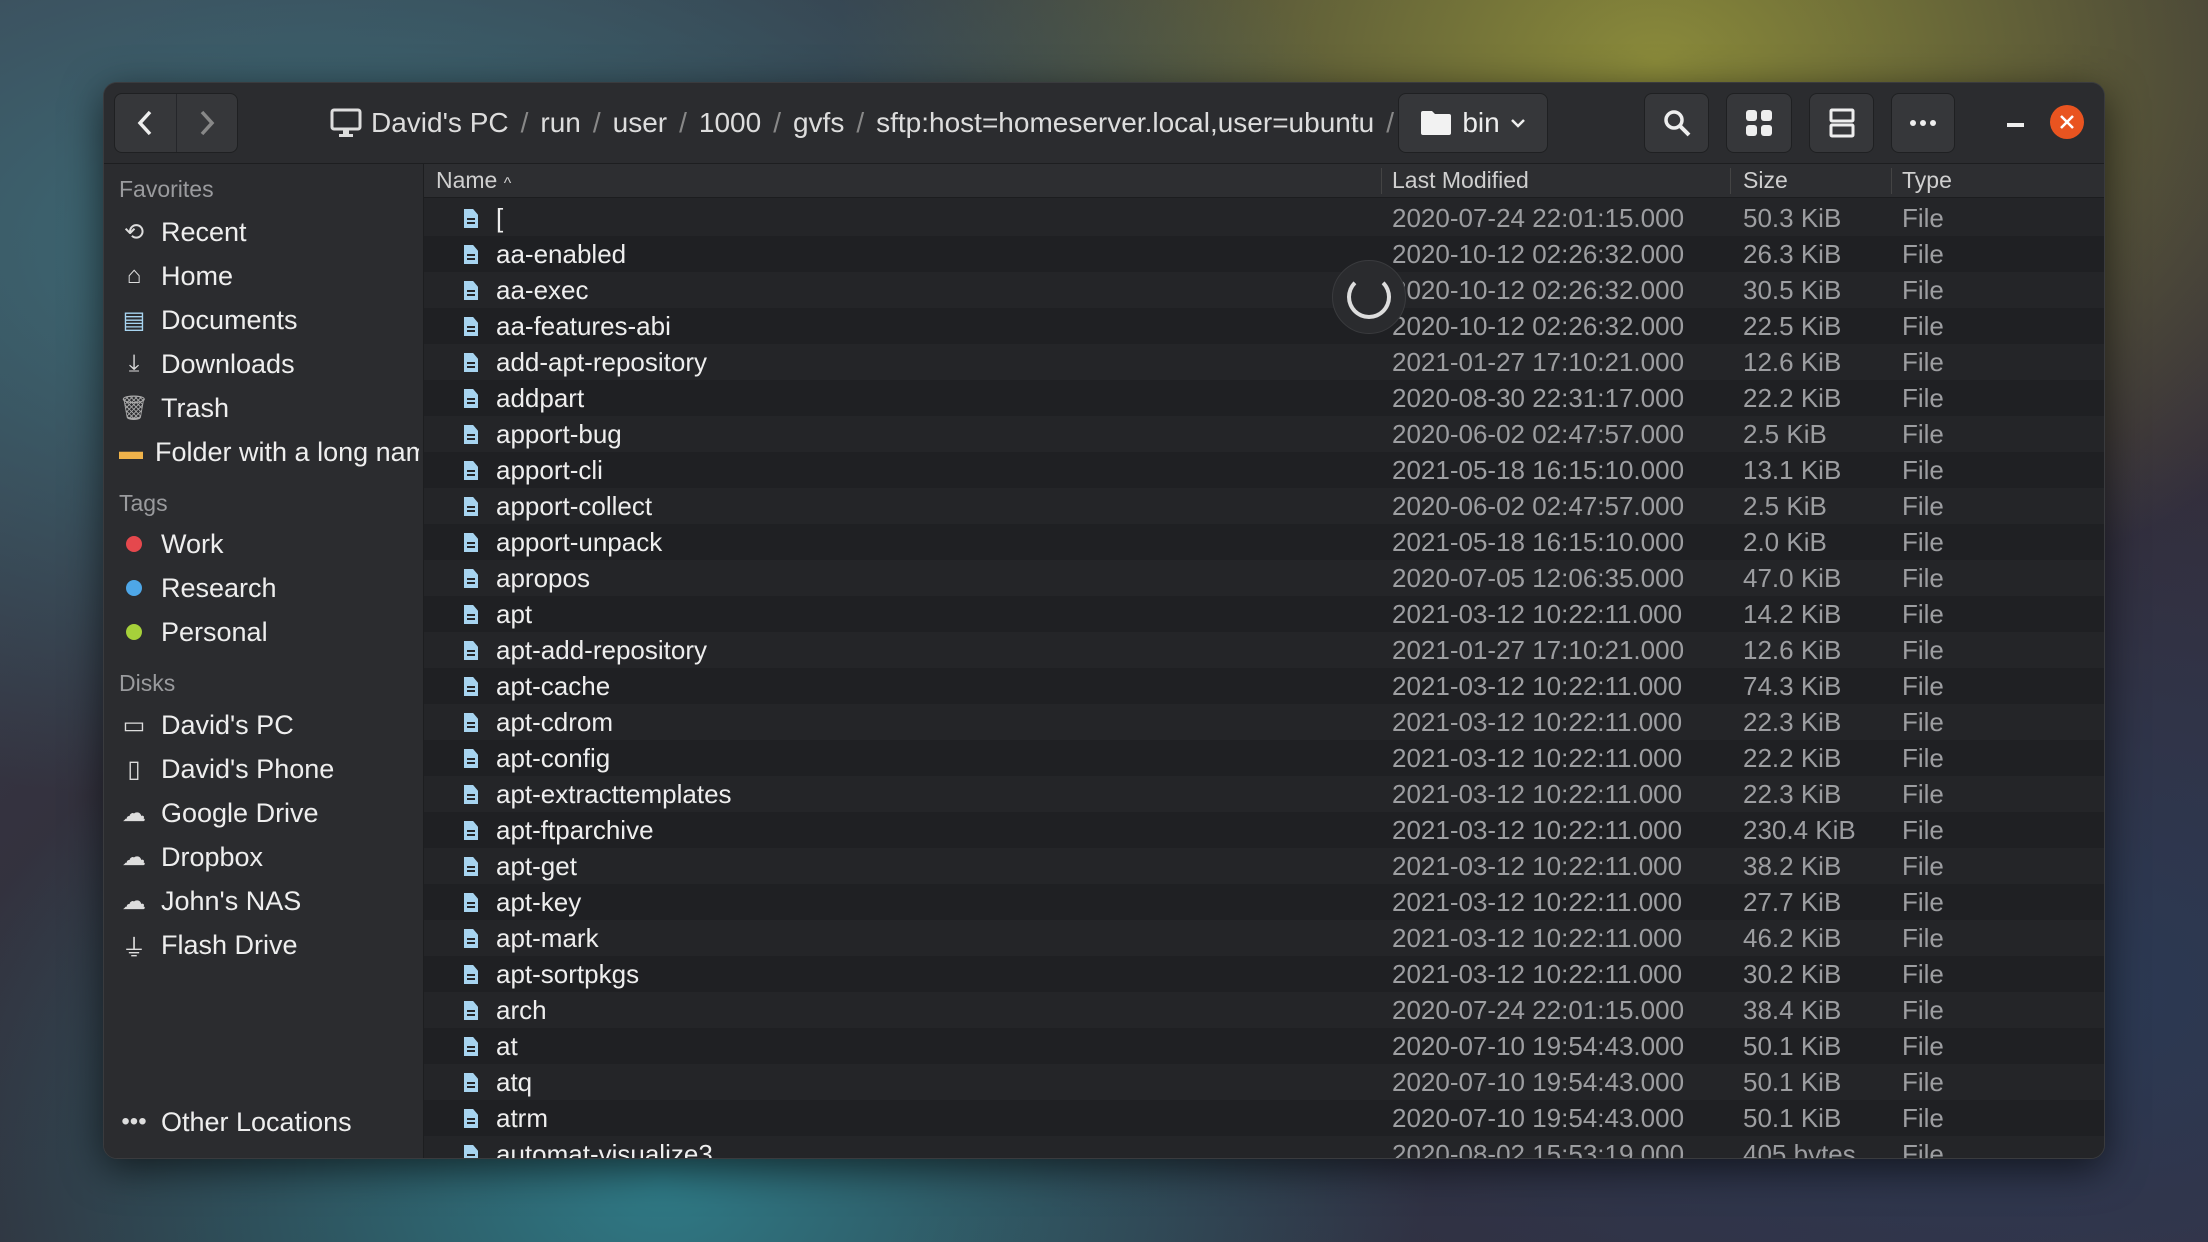 The image size is (2208, 1242). What do you see at coordinates (1264, 1046) in the screenshot?
I see `table-row: at 2020-07-10 19:54:43.000 50.1 KiB File` at bounding box center [1264, 1046].